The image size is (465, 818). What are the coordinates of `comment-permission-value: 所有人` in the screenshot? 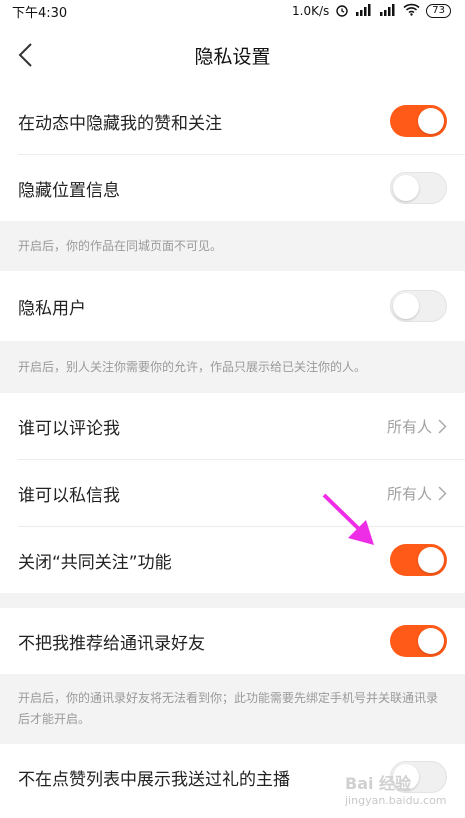 It's located at (417, 426).